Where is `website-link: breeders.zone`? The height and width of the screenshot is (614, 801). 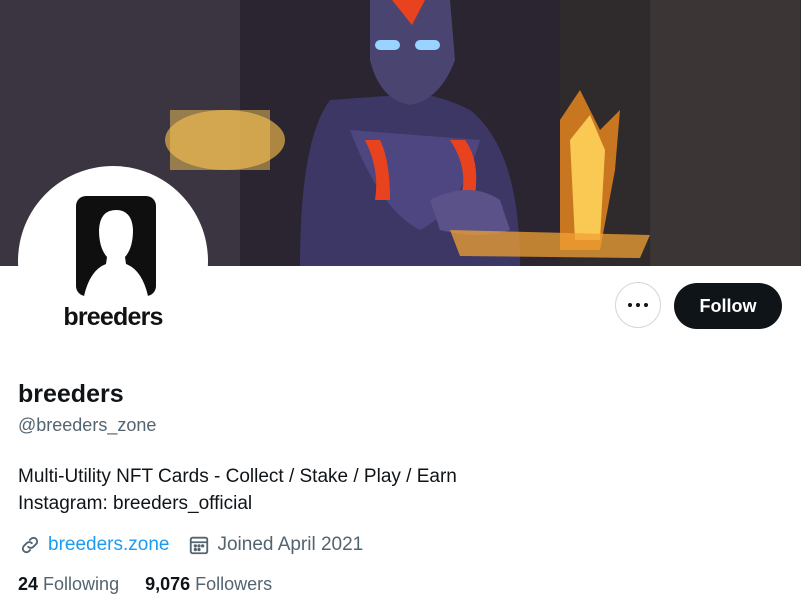 website-link: breeders.zone is located at coordinates (108, 545).